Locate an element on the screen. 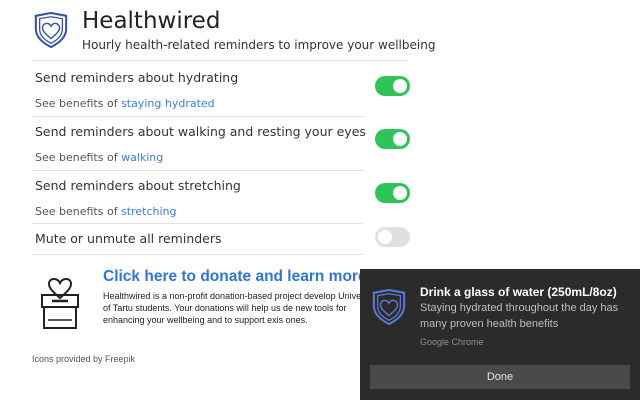 The width and height of the screenshot is (640, 400). setting-mute: Mute or unmute all reminders is located at coordinates (221, 240).